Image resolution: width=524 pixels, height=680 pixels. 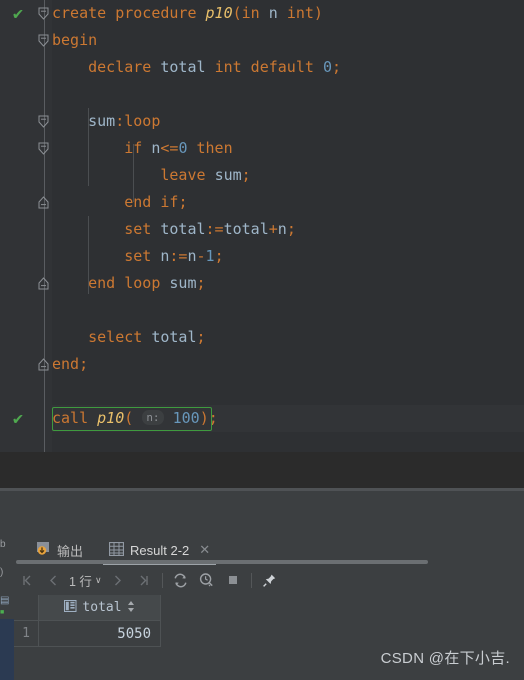 I want to click on row-number: 1, so click(x=26, y=634).